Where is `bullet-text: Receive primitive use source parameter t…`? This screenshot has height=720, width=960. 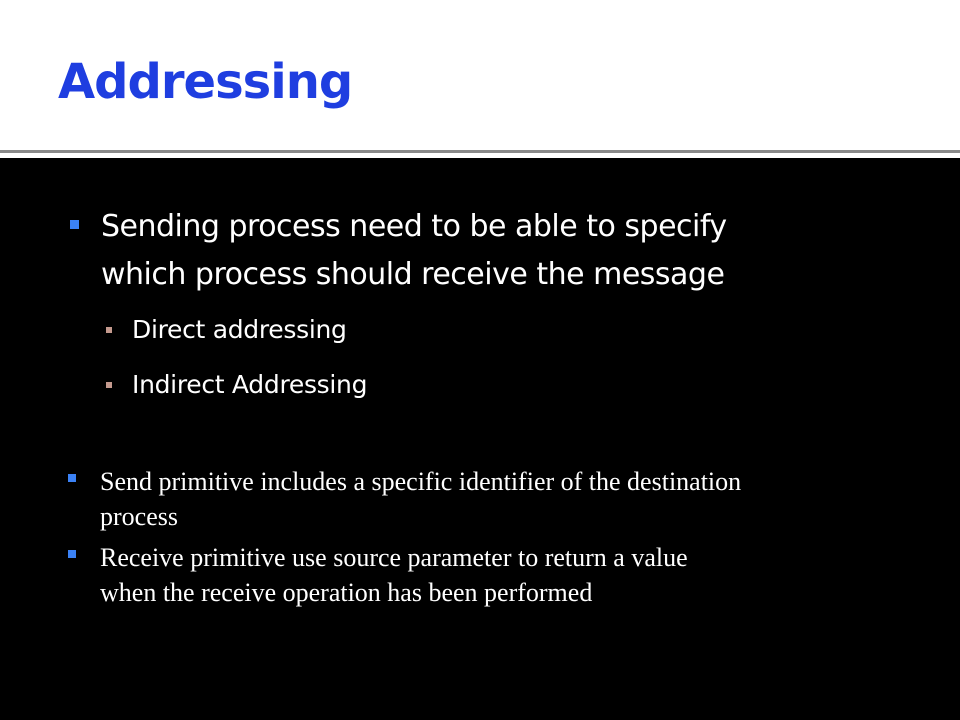
bullet-text: Receive primitive use source parameter t… is located at coordinates (394, 575).